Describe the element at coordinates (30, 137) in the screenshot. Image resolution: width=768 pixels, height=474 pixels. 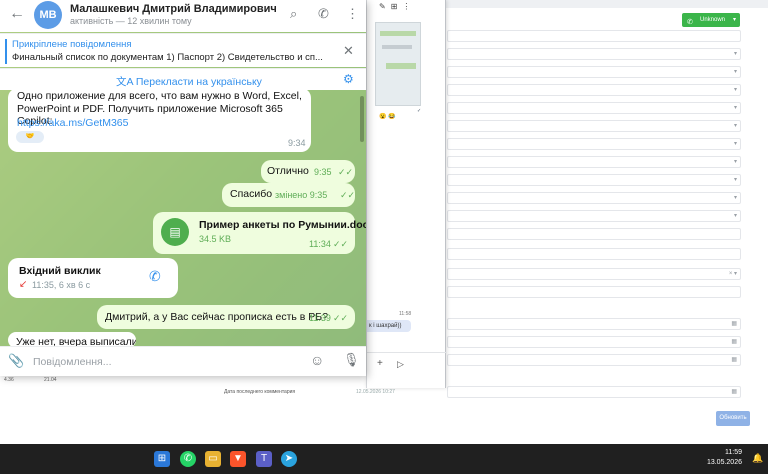
I see `reaction-badge: 🤝` at that location.